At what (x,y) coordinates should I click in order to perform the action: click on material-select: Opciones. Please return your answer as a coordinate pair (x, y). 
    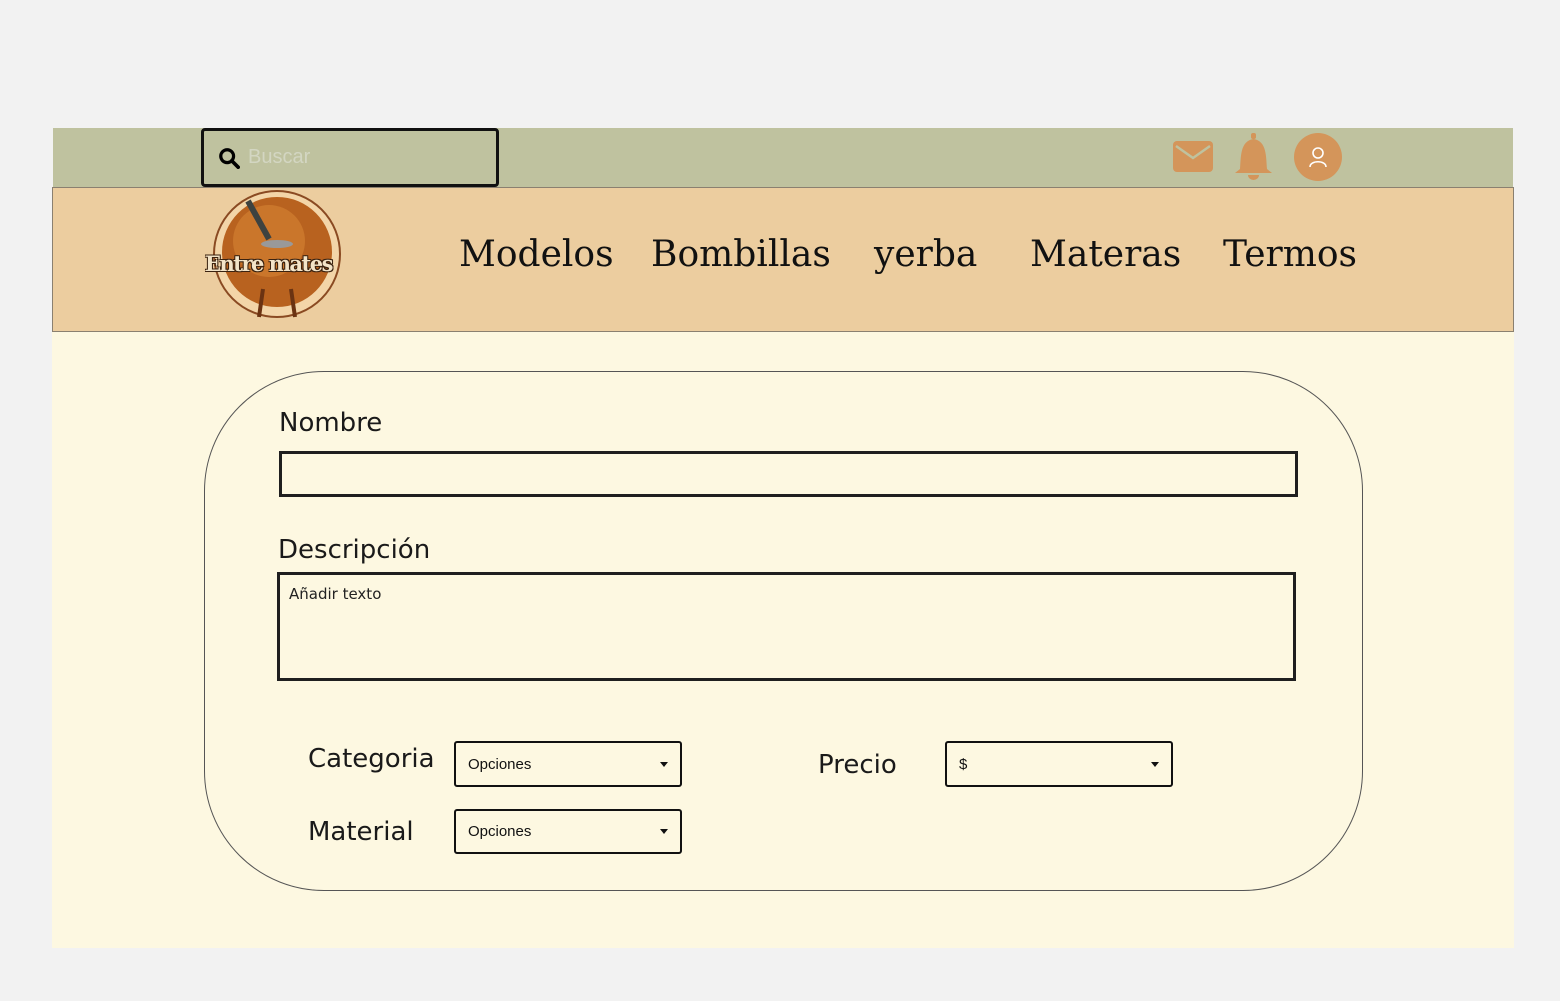
    Looking at the image, I should click on (568, 831).